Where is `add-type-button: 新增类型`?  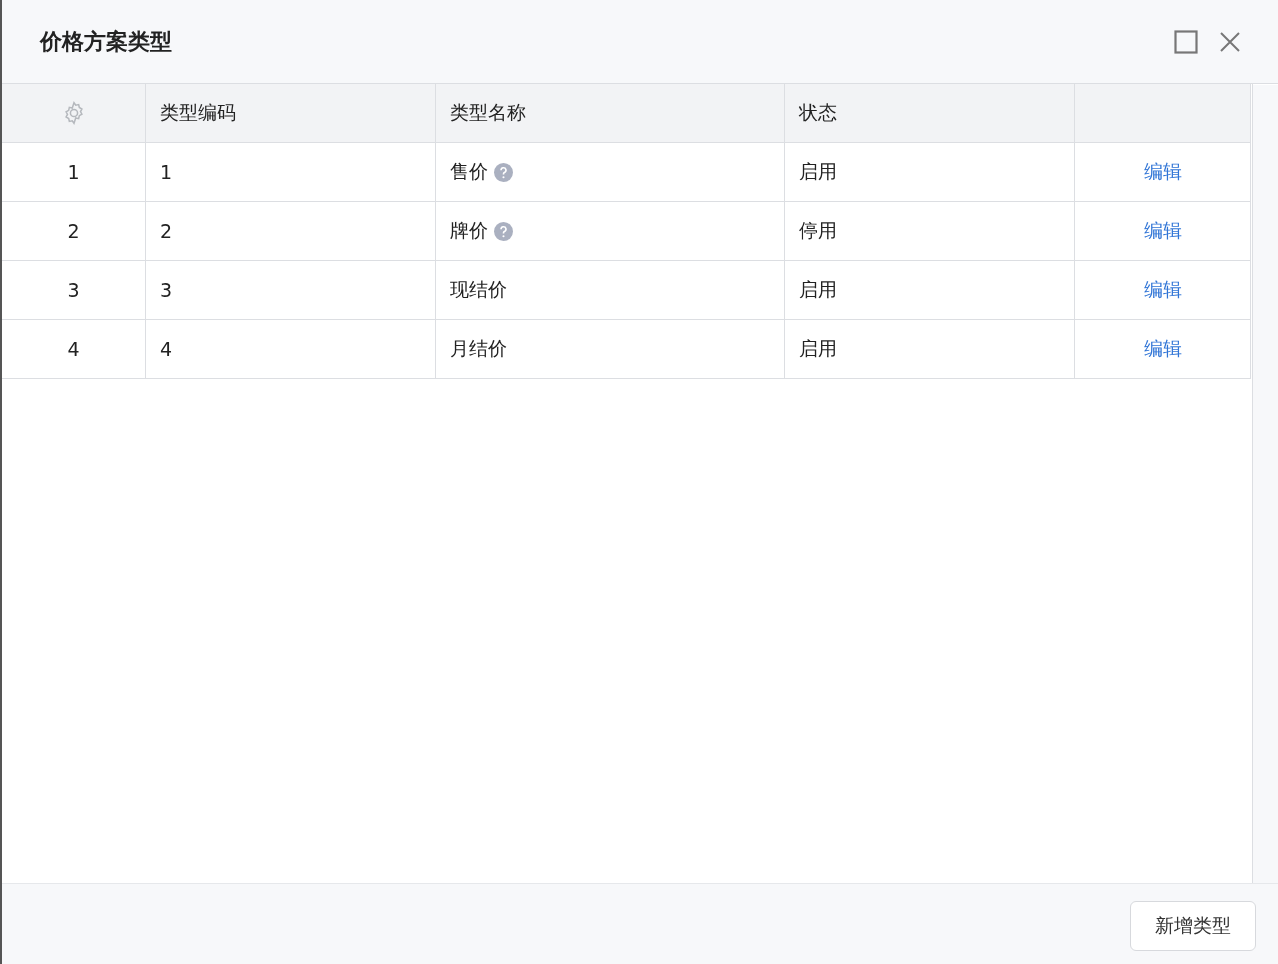
add-type-button: 新增类型 is located at coordinates (1193, 926).